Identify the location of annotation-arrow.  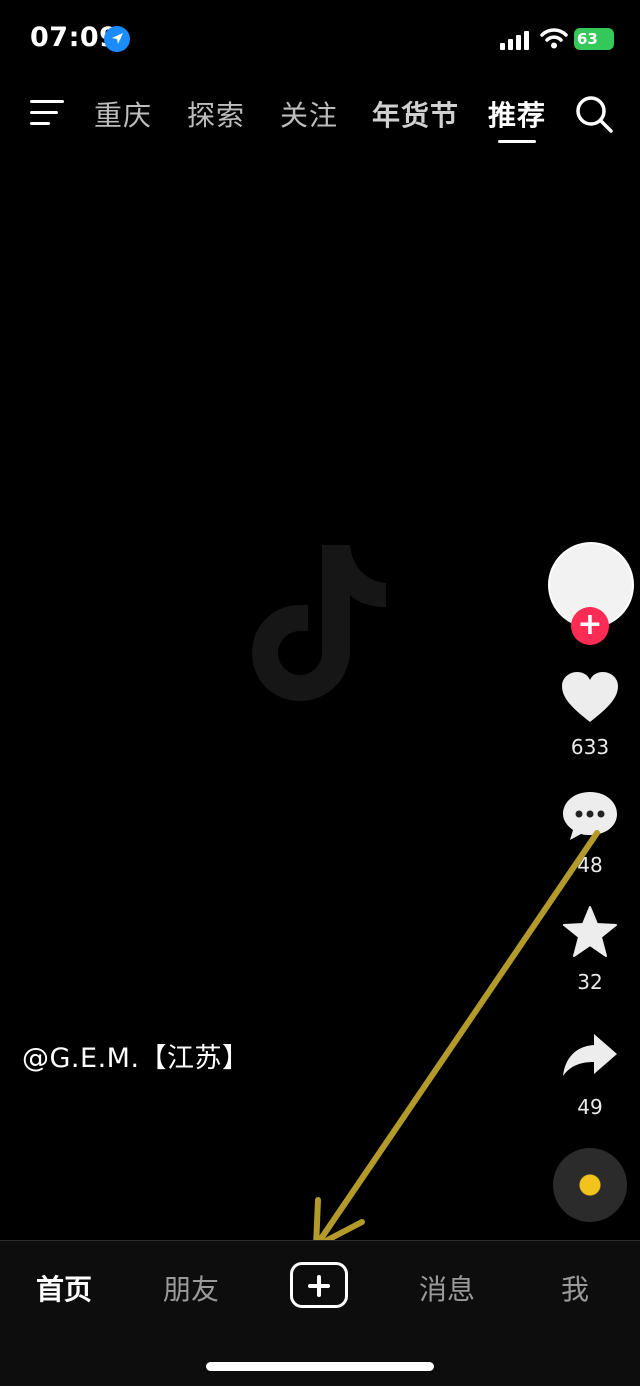
(456, 1039).